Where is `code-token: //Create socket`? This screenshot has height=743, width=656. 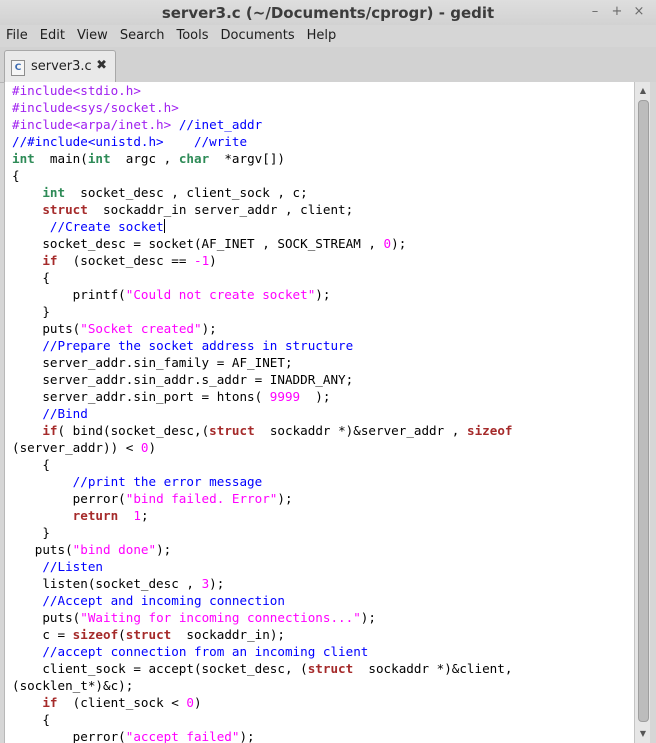 code-token: //Create socket is located at coordinates (106, 226).